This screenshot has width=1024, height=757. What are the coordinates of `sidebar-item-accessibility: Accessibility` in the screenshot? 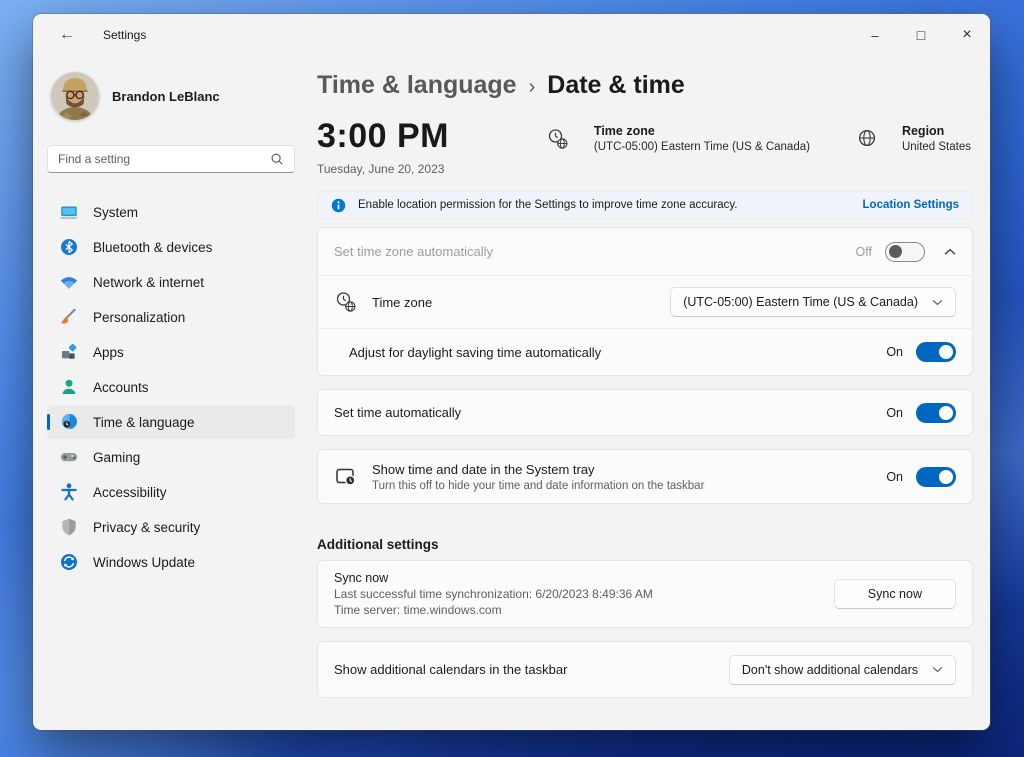 It's located at (171, 492).